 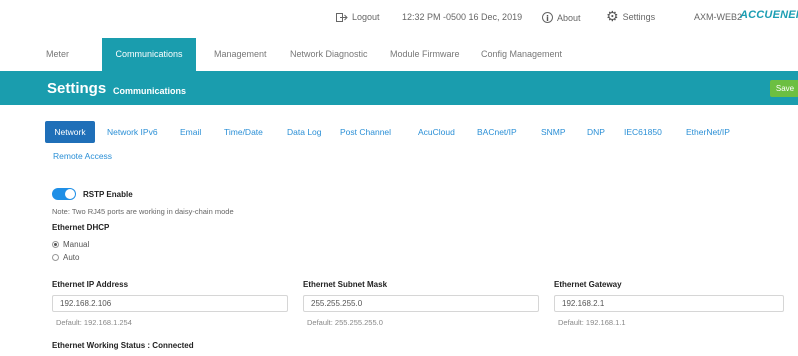 I want to click on gear-icon: ⚙, so click(x=612, y=17).